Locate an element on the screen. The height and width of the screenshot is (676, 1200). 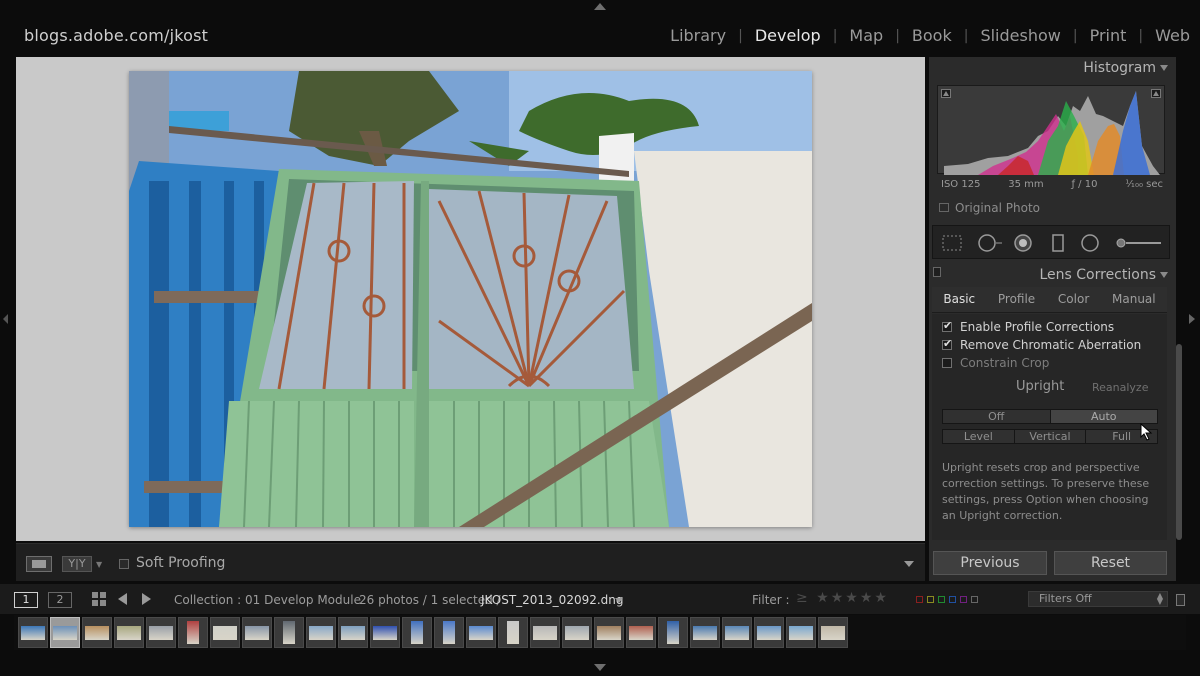
rating-filter-stars: ≥ ★★★★★ is located at coordinates (842, 598).